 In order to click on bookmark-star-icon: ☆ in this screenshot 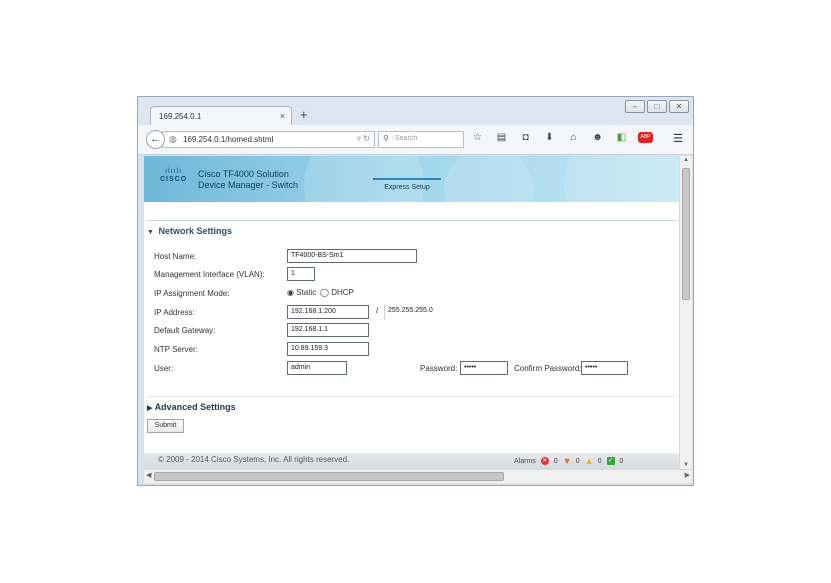, I will do `click(477, 137)`.